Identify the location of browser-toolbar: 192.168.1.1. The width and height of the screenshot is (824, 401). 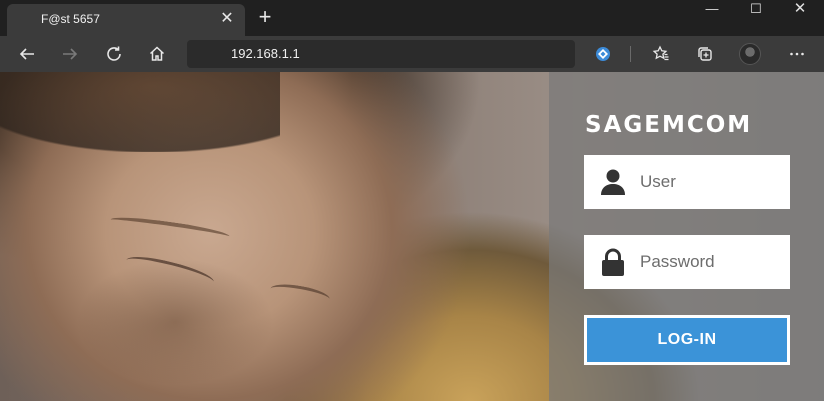
(412, 54).